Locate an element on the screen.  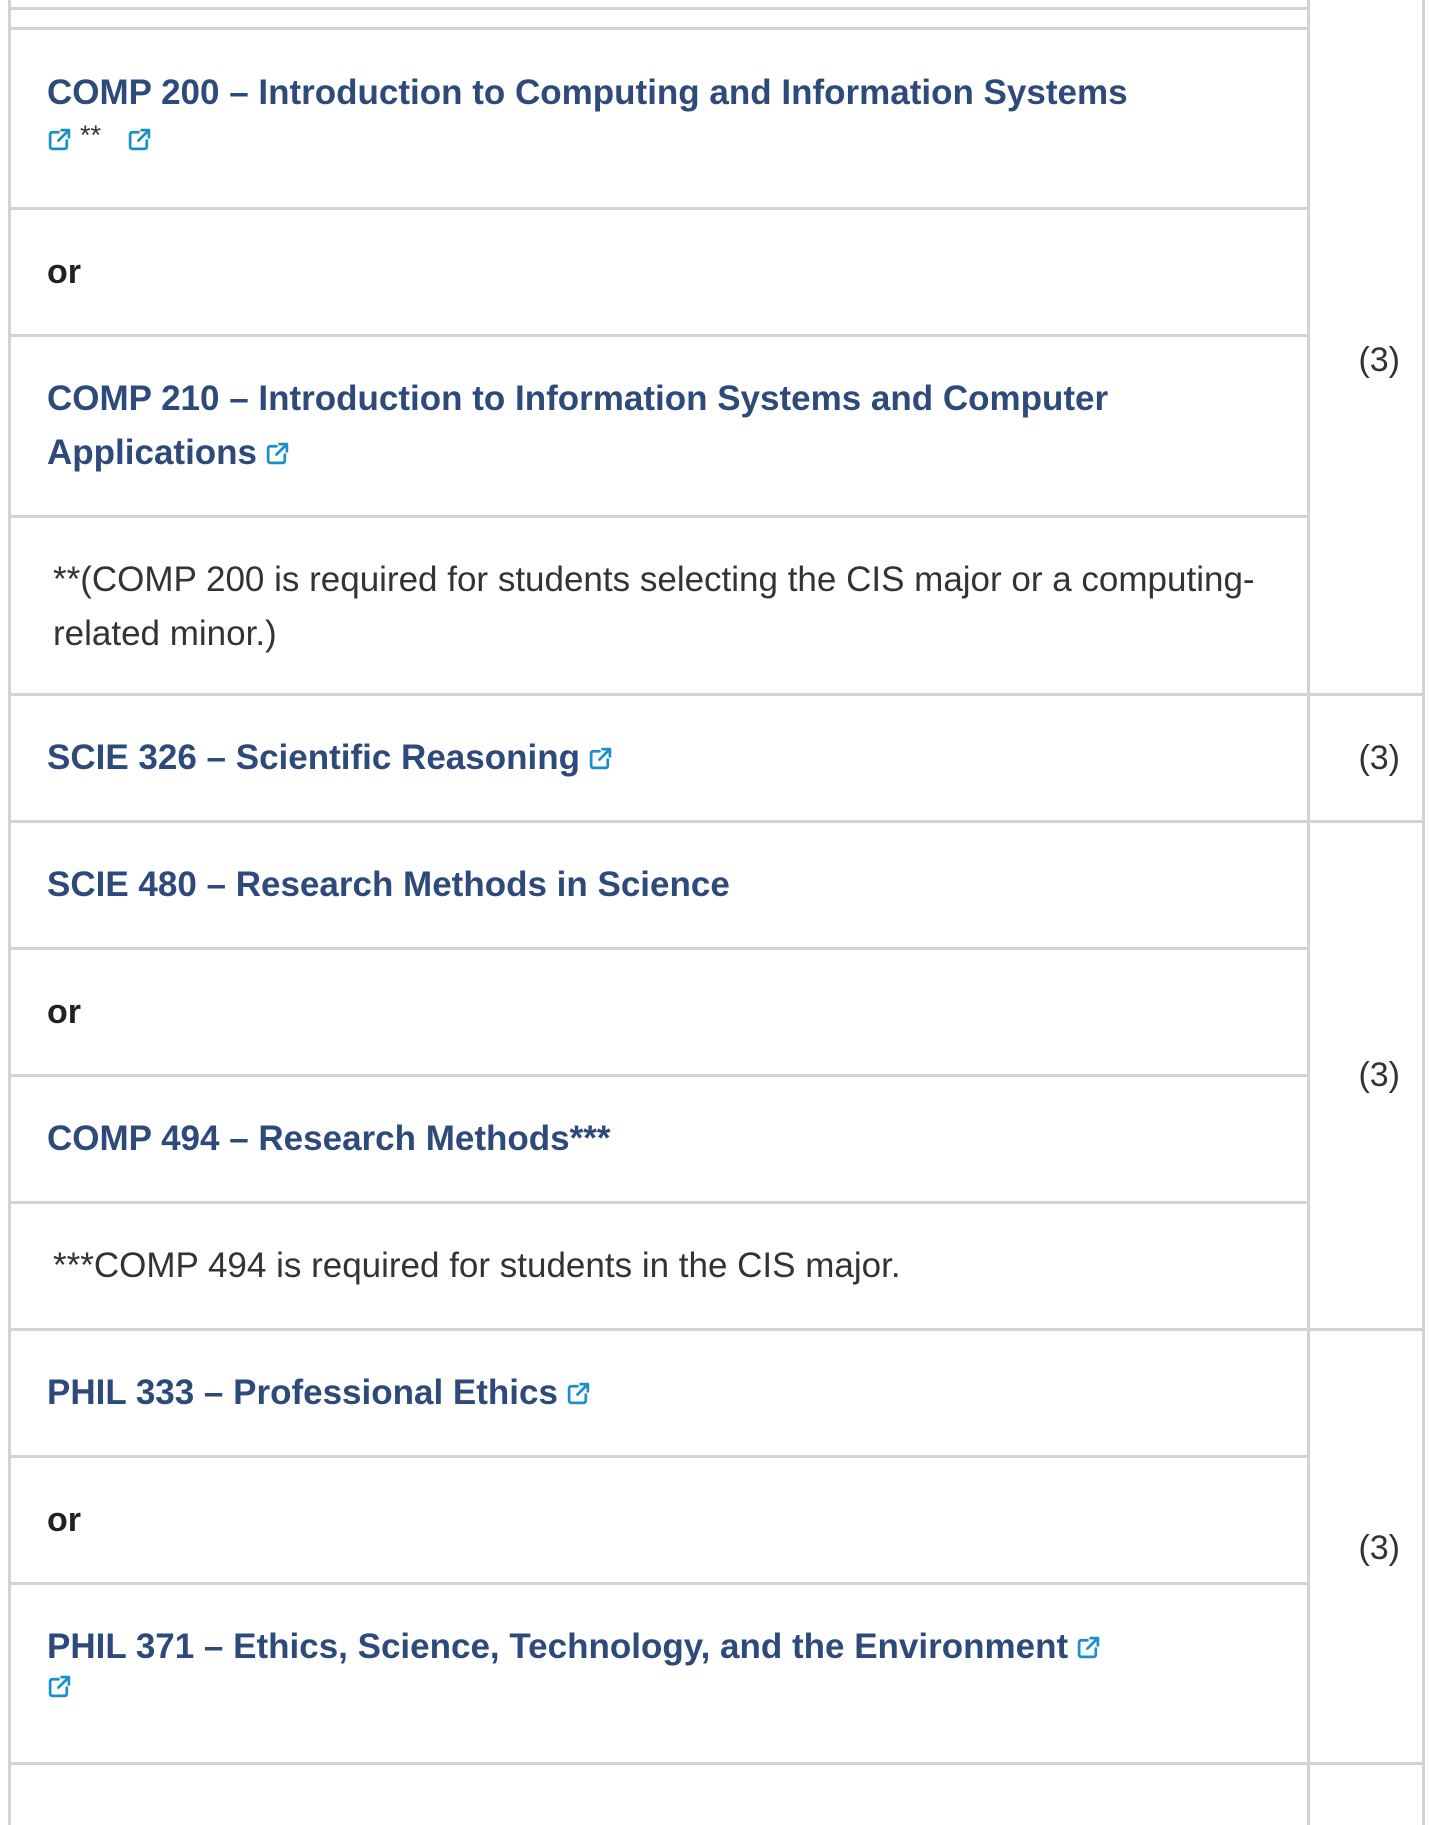
course-link-scie480: SCIE 480 – Research Methods in Science is located at coordinates (388, 884).